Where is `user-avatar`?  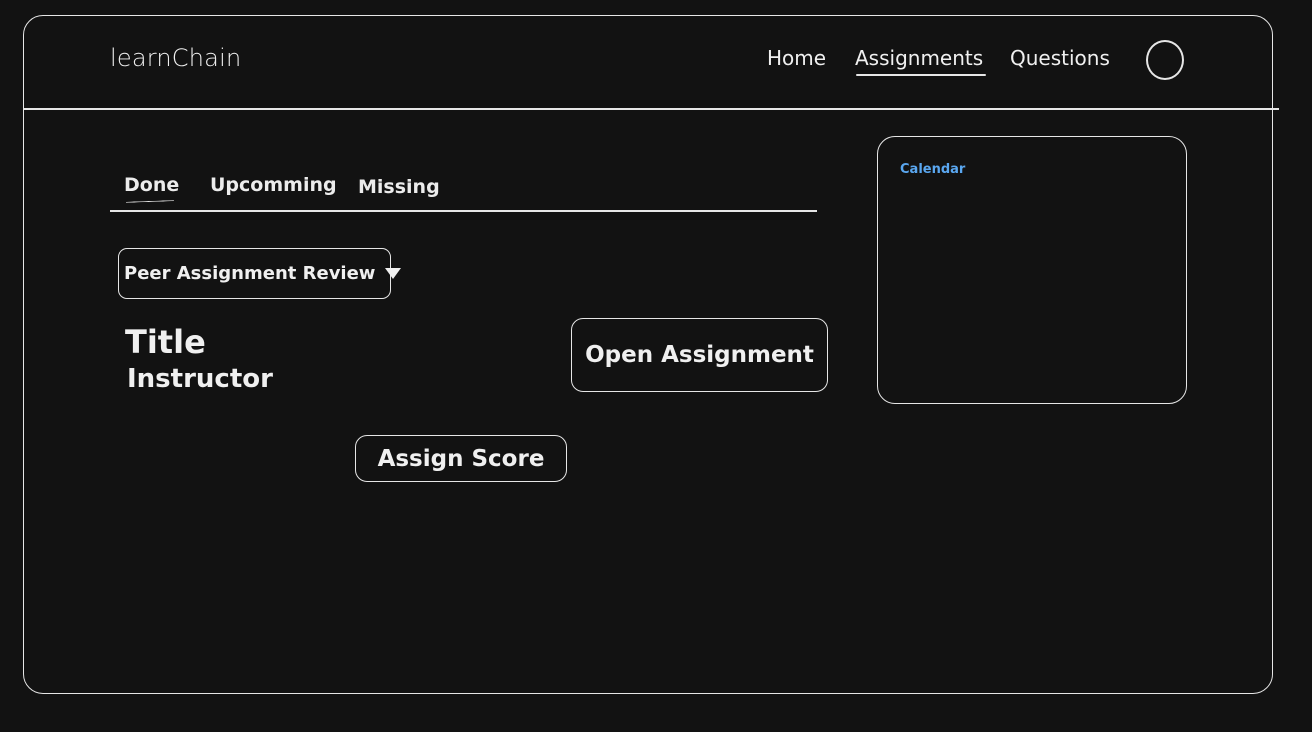 user-avatar is located at coordinates (1165, 60).